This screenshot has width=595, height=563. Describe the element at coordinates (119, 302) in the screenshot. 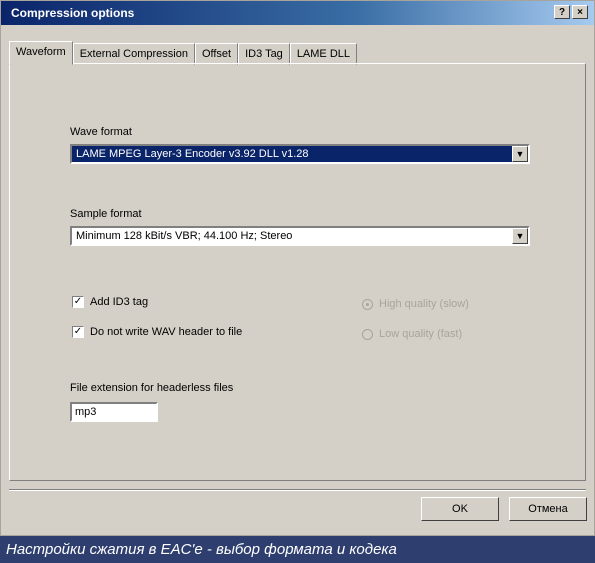

I see `add-id3-tag-label: Add ID3 tag` at that location.